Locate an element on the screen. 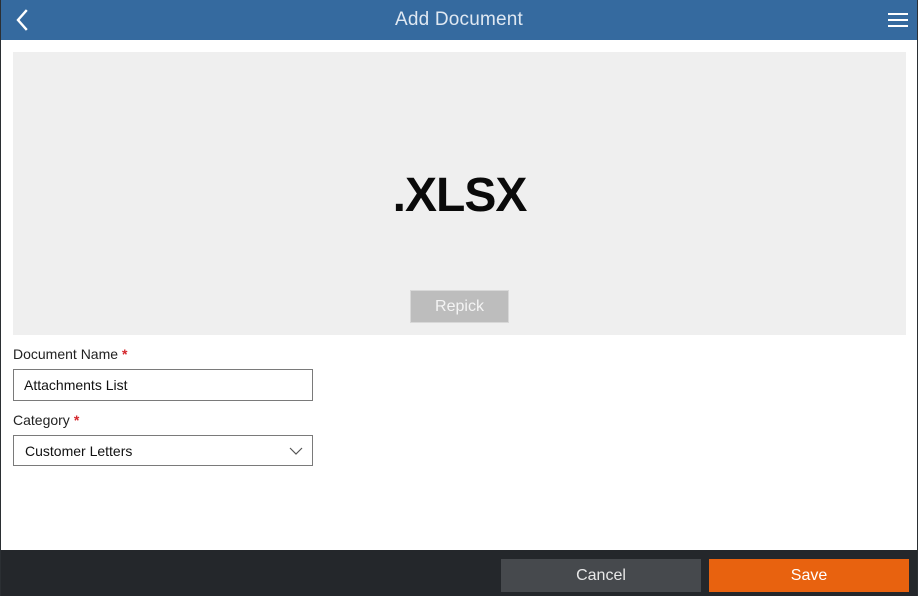 The height and width of the screenshot is (596, 918). cancel-button: Cancel is located at coordinates (601, 575).